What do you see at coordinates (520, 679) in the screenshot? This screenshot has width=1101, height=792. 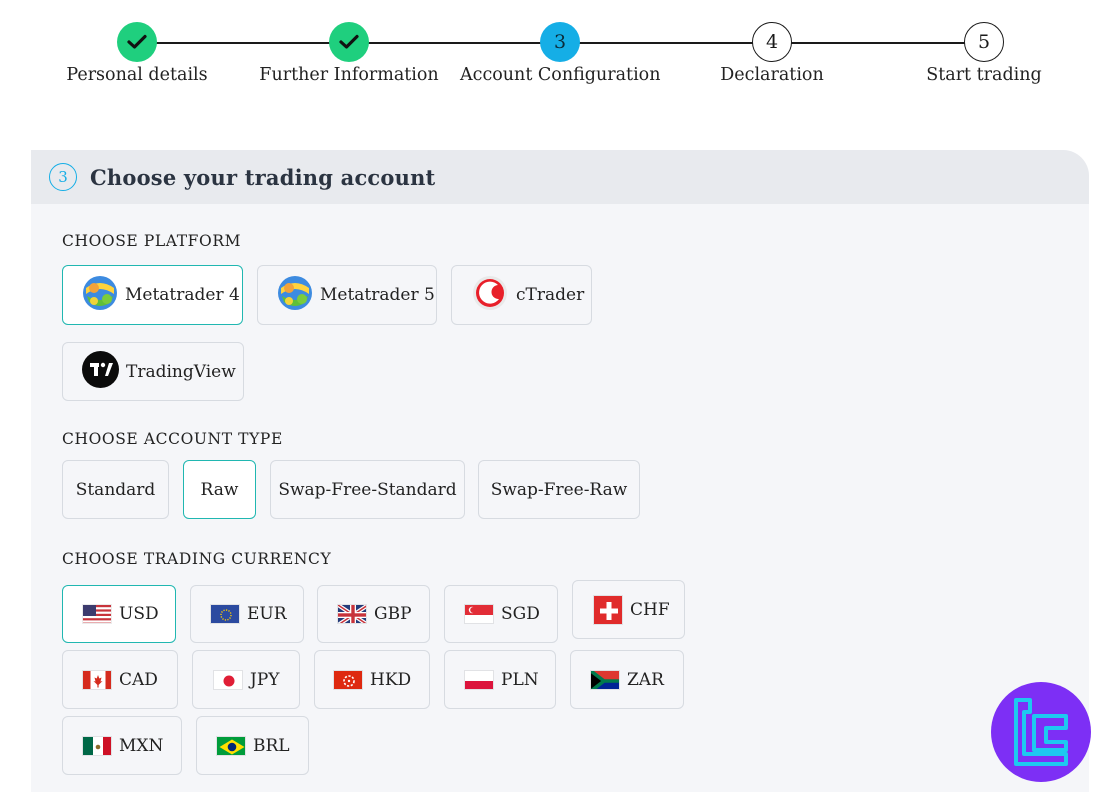 I see `currency-label: PLN` at bounding box center [520, 679].